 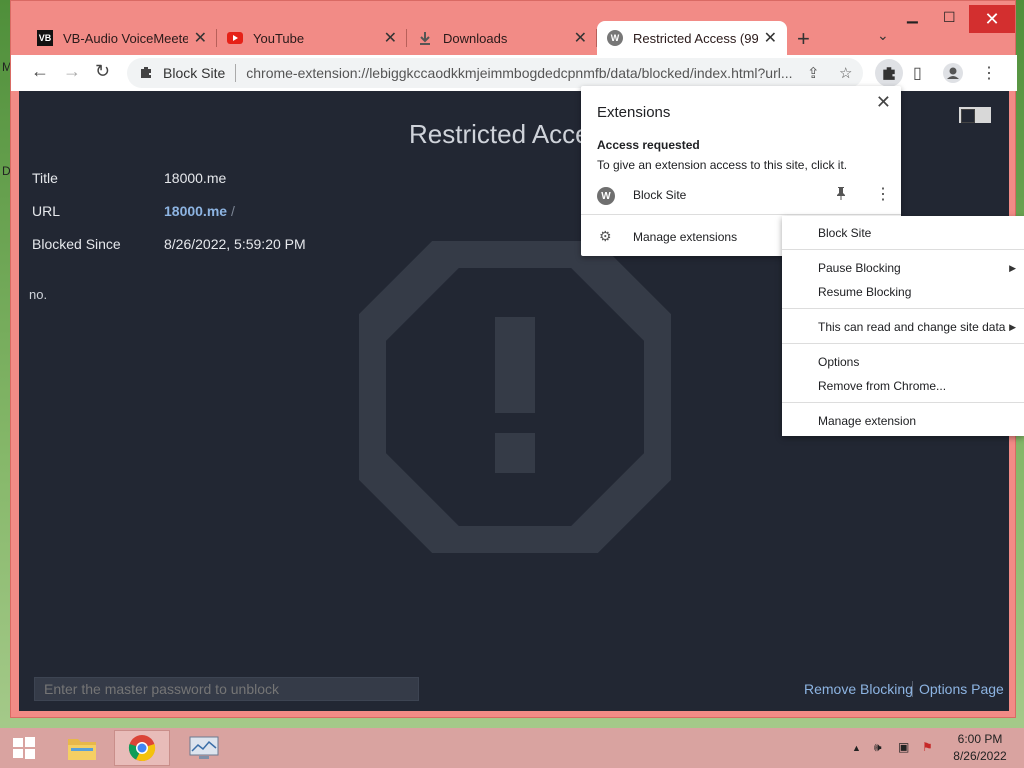 What do you see at coordinates (844, 233) in the screenshot?
I see `menu-item-block-site: Block Site` at bounding box center [844, 233].